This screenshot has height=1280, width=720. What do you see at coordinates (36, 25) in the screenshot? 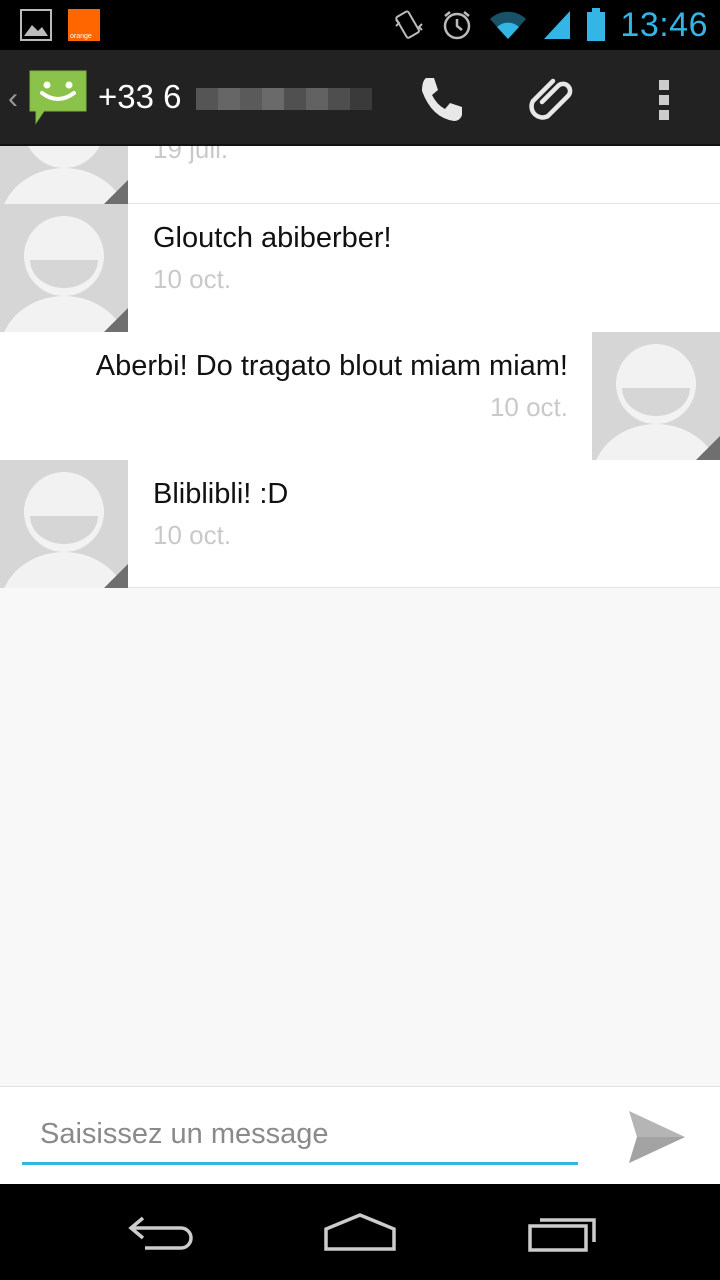
I see `gallery-notification-icon` at bounding box center [36, 25].